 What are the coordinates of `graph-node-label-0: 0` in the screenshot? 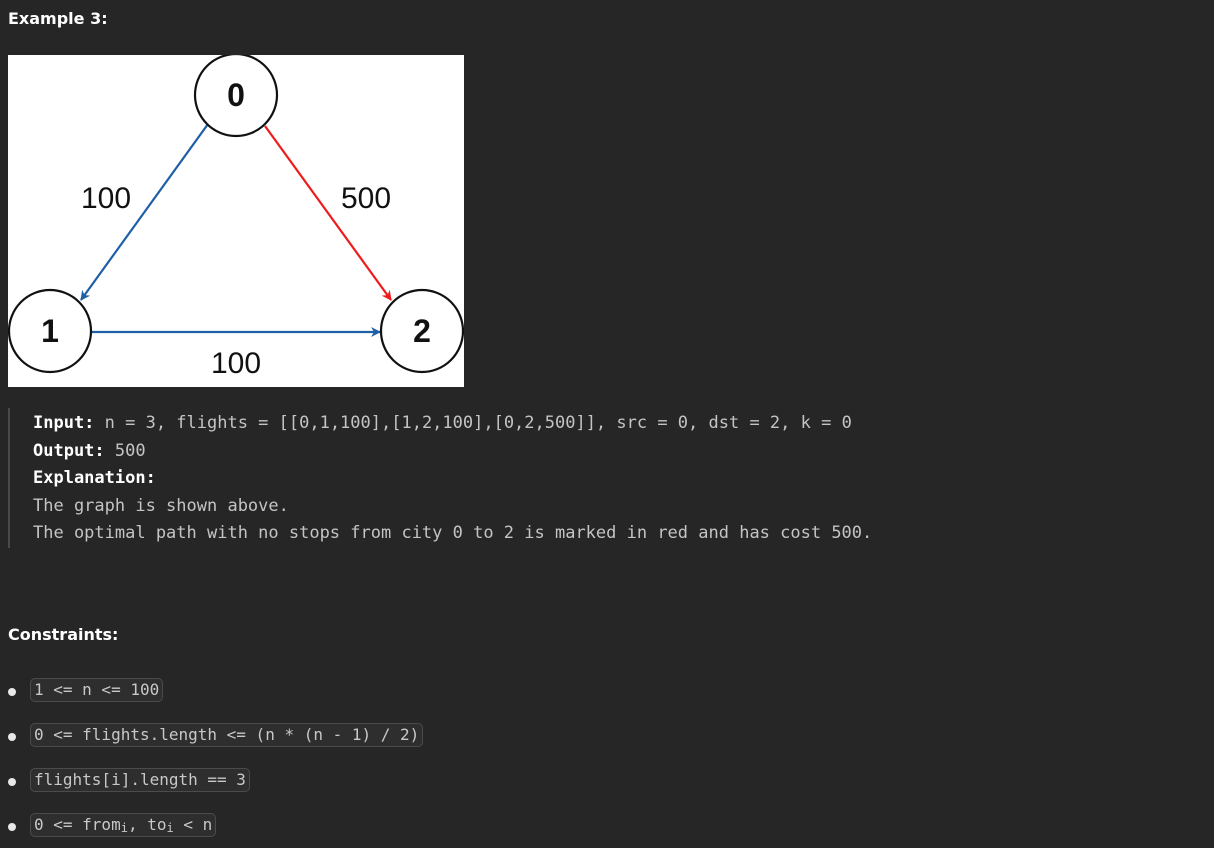 It's located at (236, 95).